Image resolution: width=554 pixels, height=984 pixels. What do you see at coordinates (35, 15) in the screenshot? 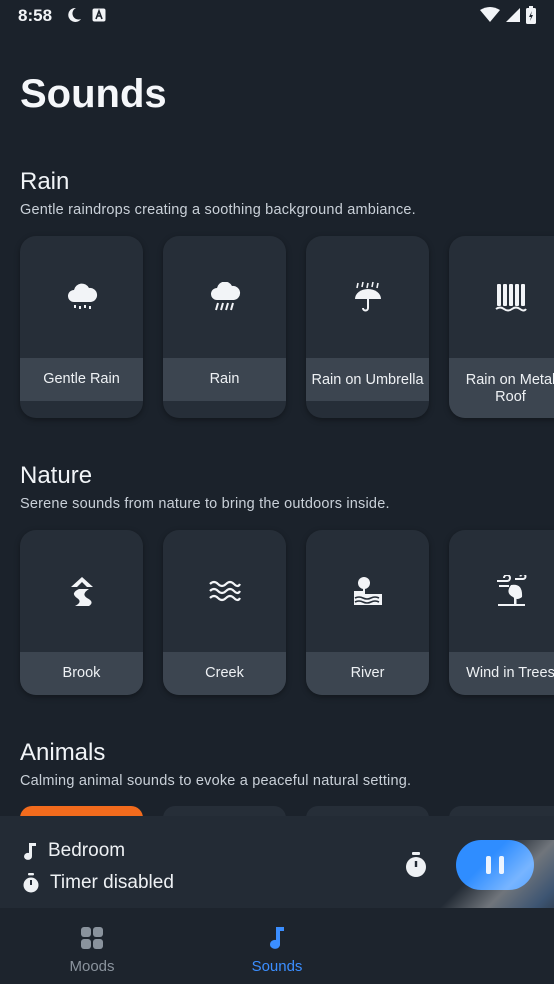
I see `status-time: 8:58` at bounding box center [35, 15].